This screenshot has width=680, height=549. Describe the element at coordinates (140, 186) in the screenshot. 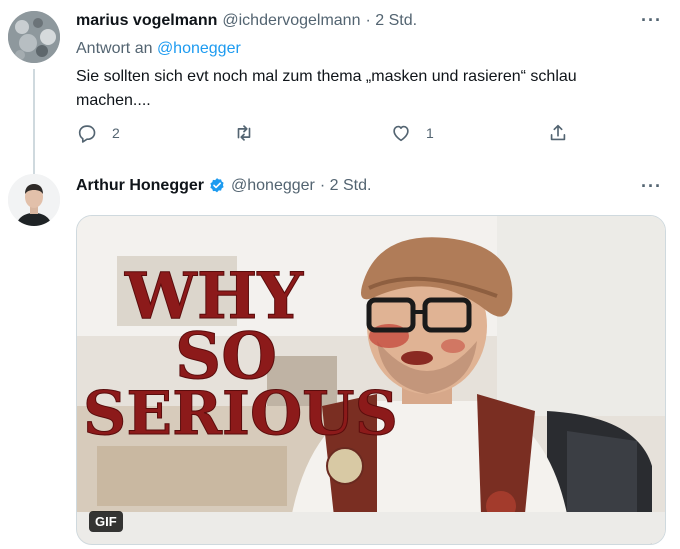

I see `display-name: Arthur Honegger` at that location.